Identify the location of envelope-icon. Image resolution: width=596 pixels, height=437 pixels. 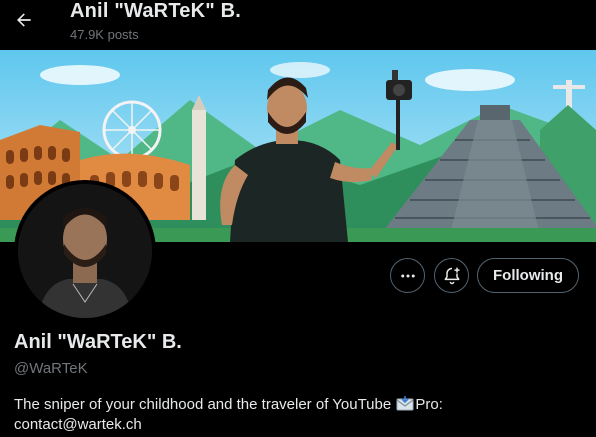
(405, 403).